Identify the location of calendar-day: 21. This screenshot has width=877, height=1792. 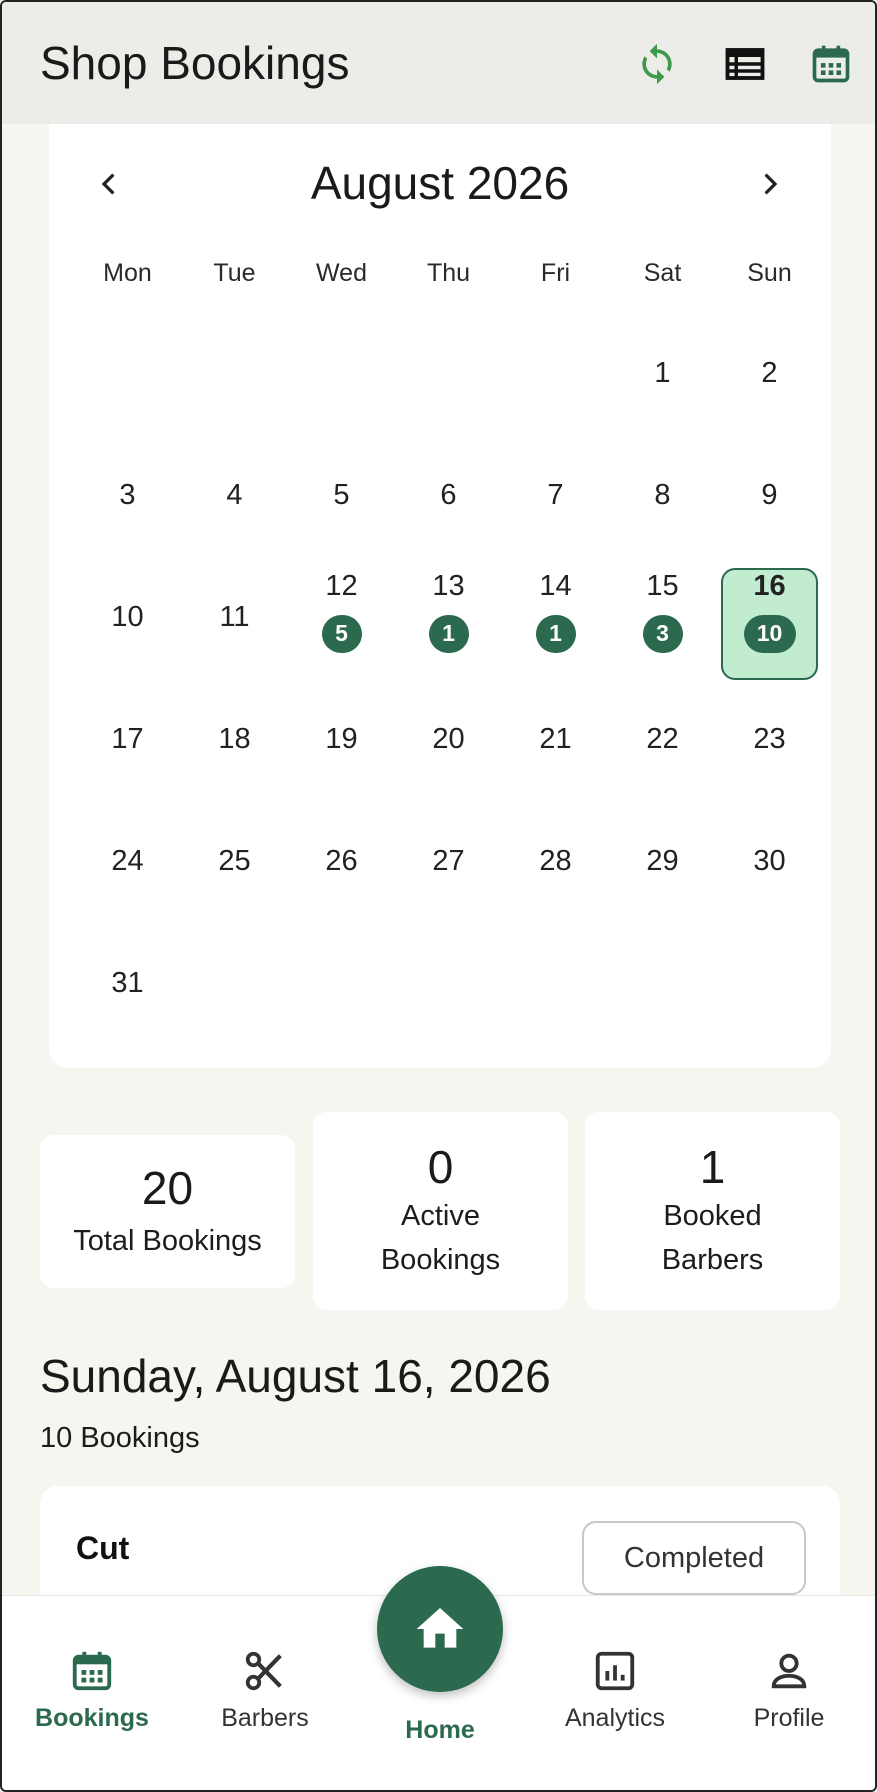
(555, 739).